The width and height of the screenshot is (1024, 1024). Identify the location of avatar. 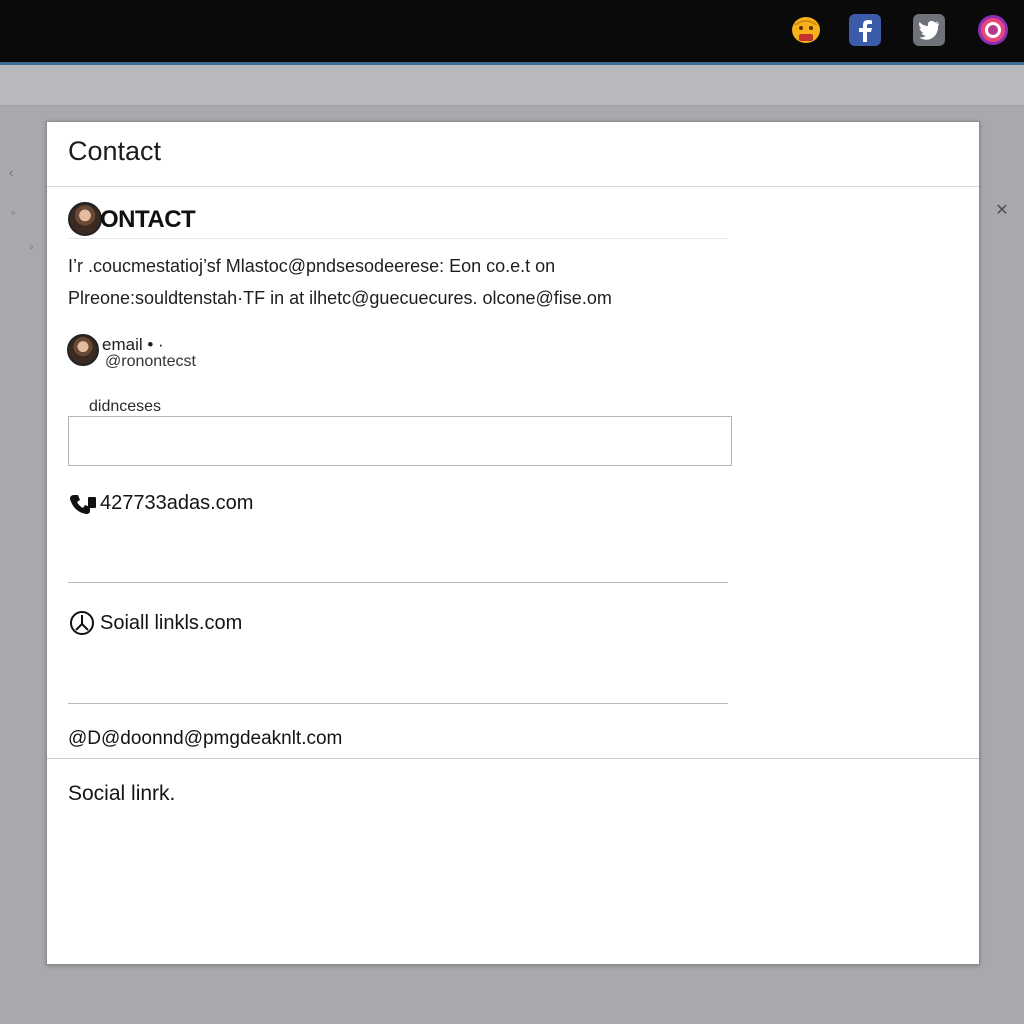
(85, 219).